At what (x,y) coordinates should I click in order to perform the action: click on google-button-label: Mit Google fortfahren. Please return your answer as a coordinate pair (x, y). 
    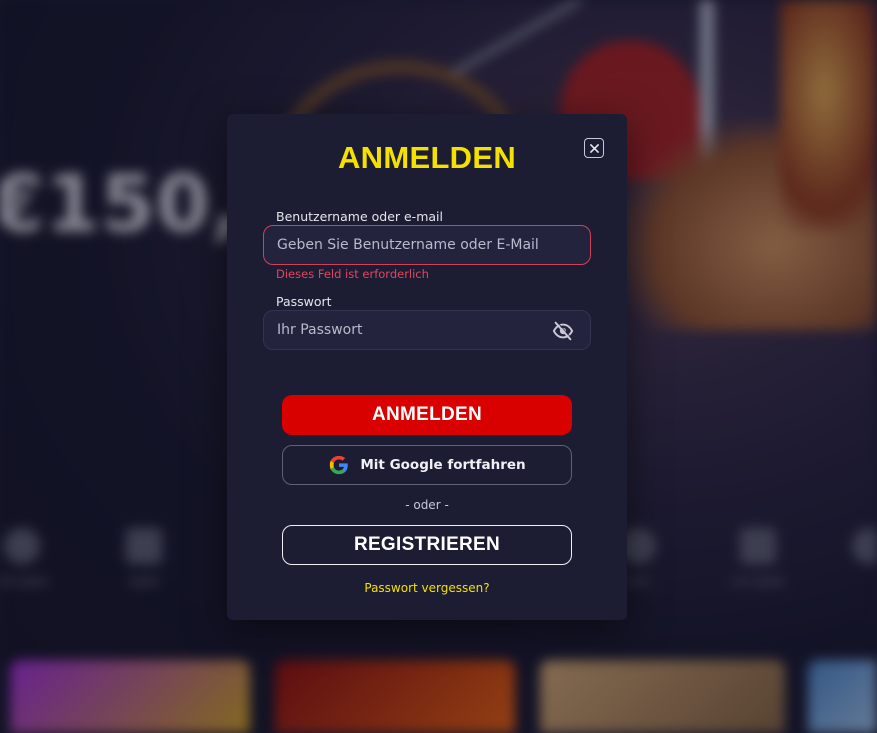
    Looking at the image, I should click on (443, 465).